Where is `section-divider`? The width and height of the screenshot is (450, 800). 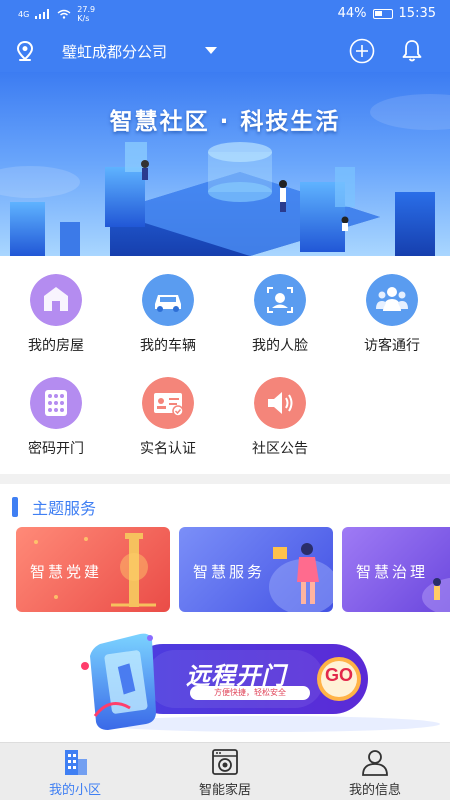
section-divider is located at coordinates (225, 479).